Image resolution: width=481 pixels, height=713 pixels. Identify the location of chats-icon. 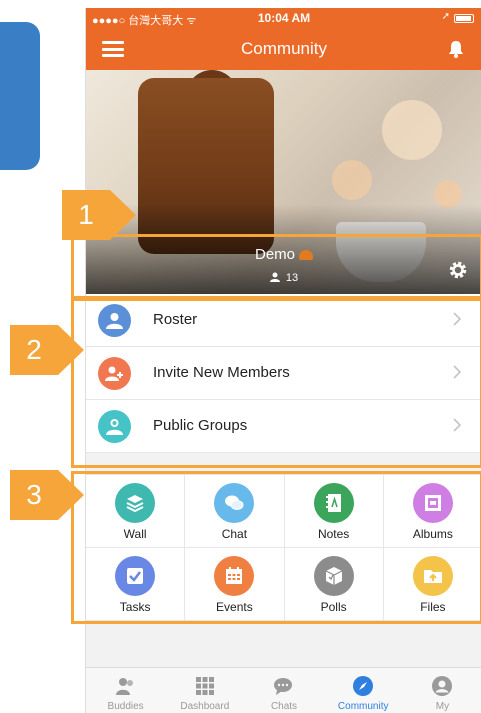
(283, 686).